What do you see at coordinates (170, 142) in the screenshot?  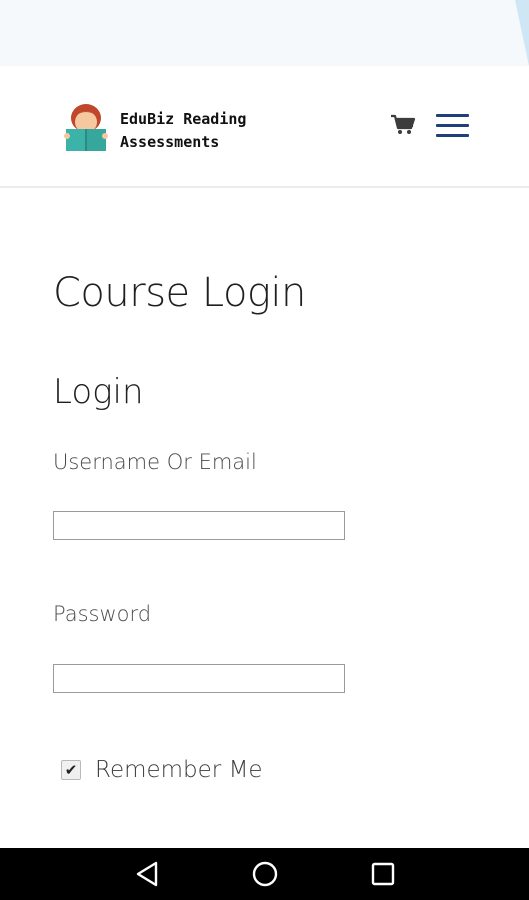 I see `brand-line-2: Assessments` at bounding box center [170, 142].